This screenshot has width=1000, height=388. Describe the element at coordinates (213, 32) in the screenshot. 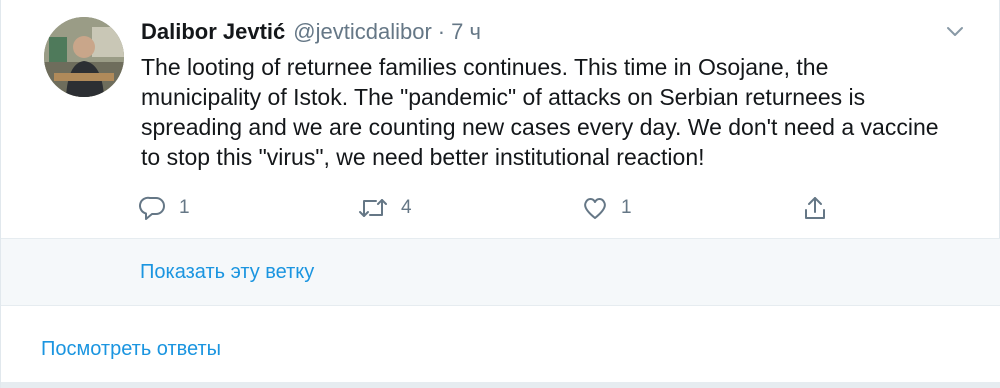

I see `author-name: Dalibor Jevtić` at that location.